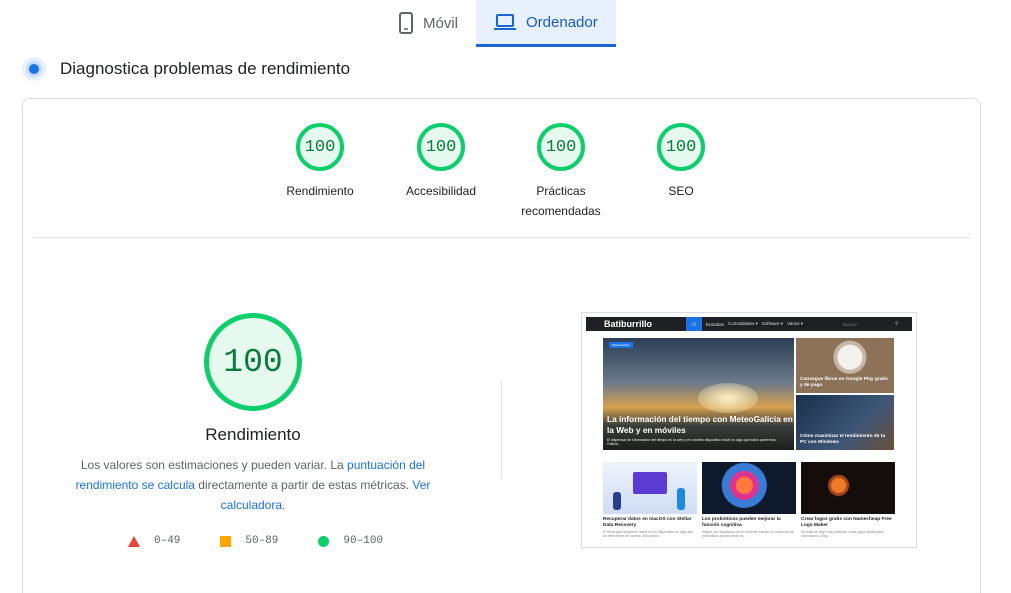  I want to click on tab-mobile: Móvil, so click(428, 23).